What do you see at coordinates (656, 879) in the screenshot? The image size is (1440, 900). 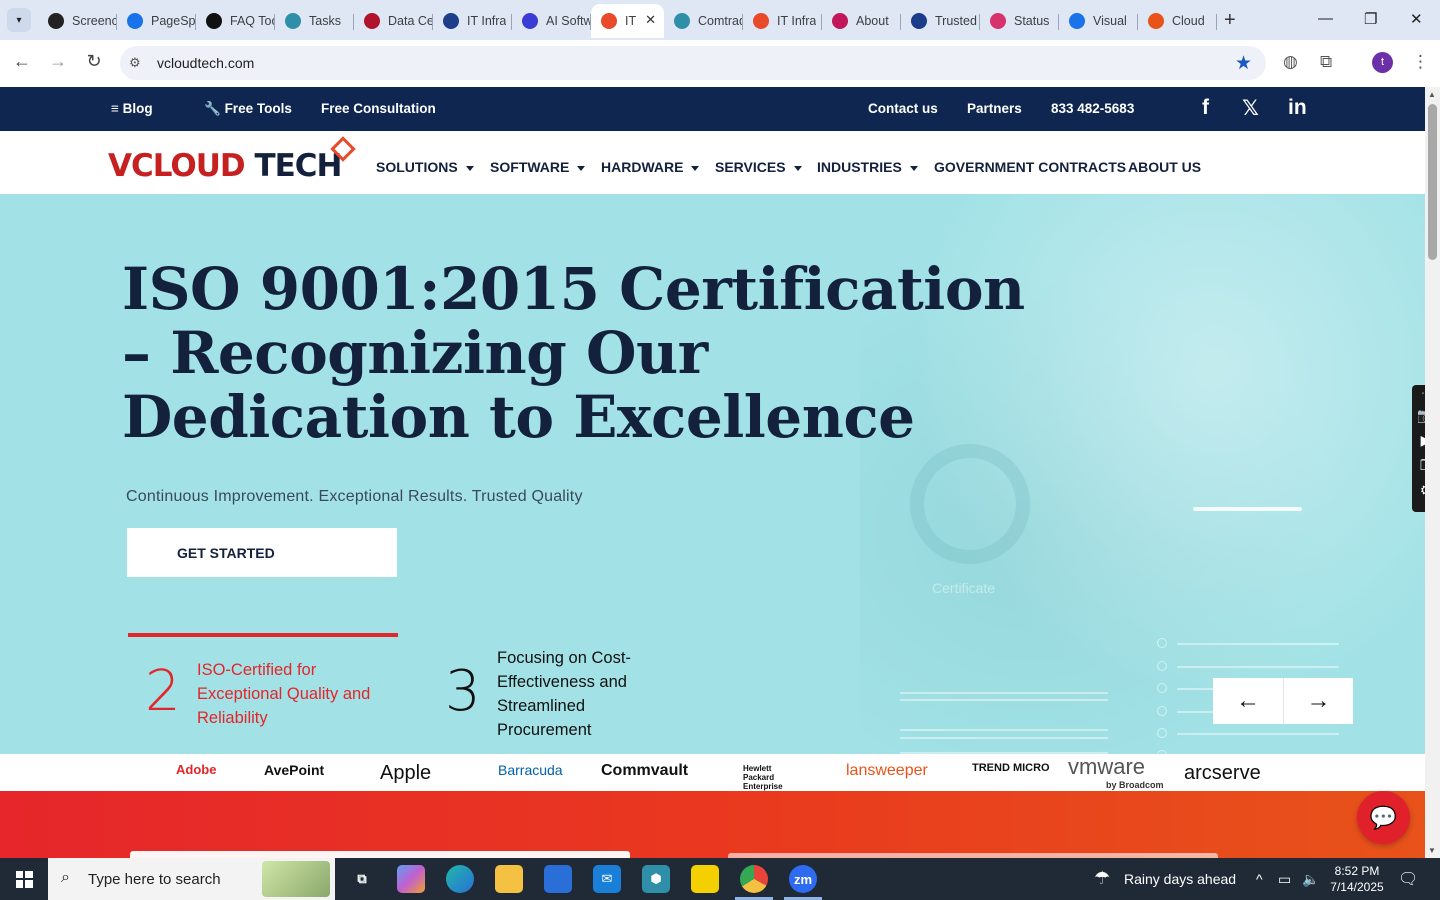 I see `app-hexagon-icon: ⬢` at bounding box center [656, 879].